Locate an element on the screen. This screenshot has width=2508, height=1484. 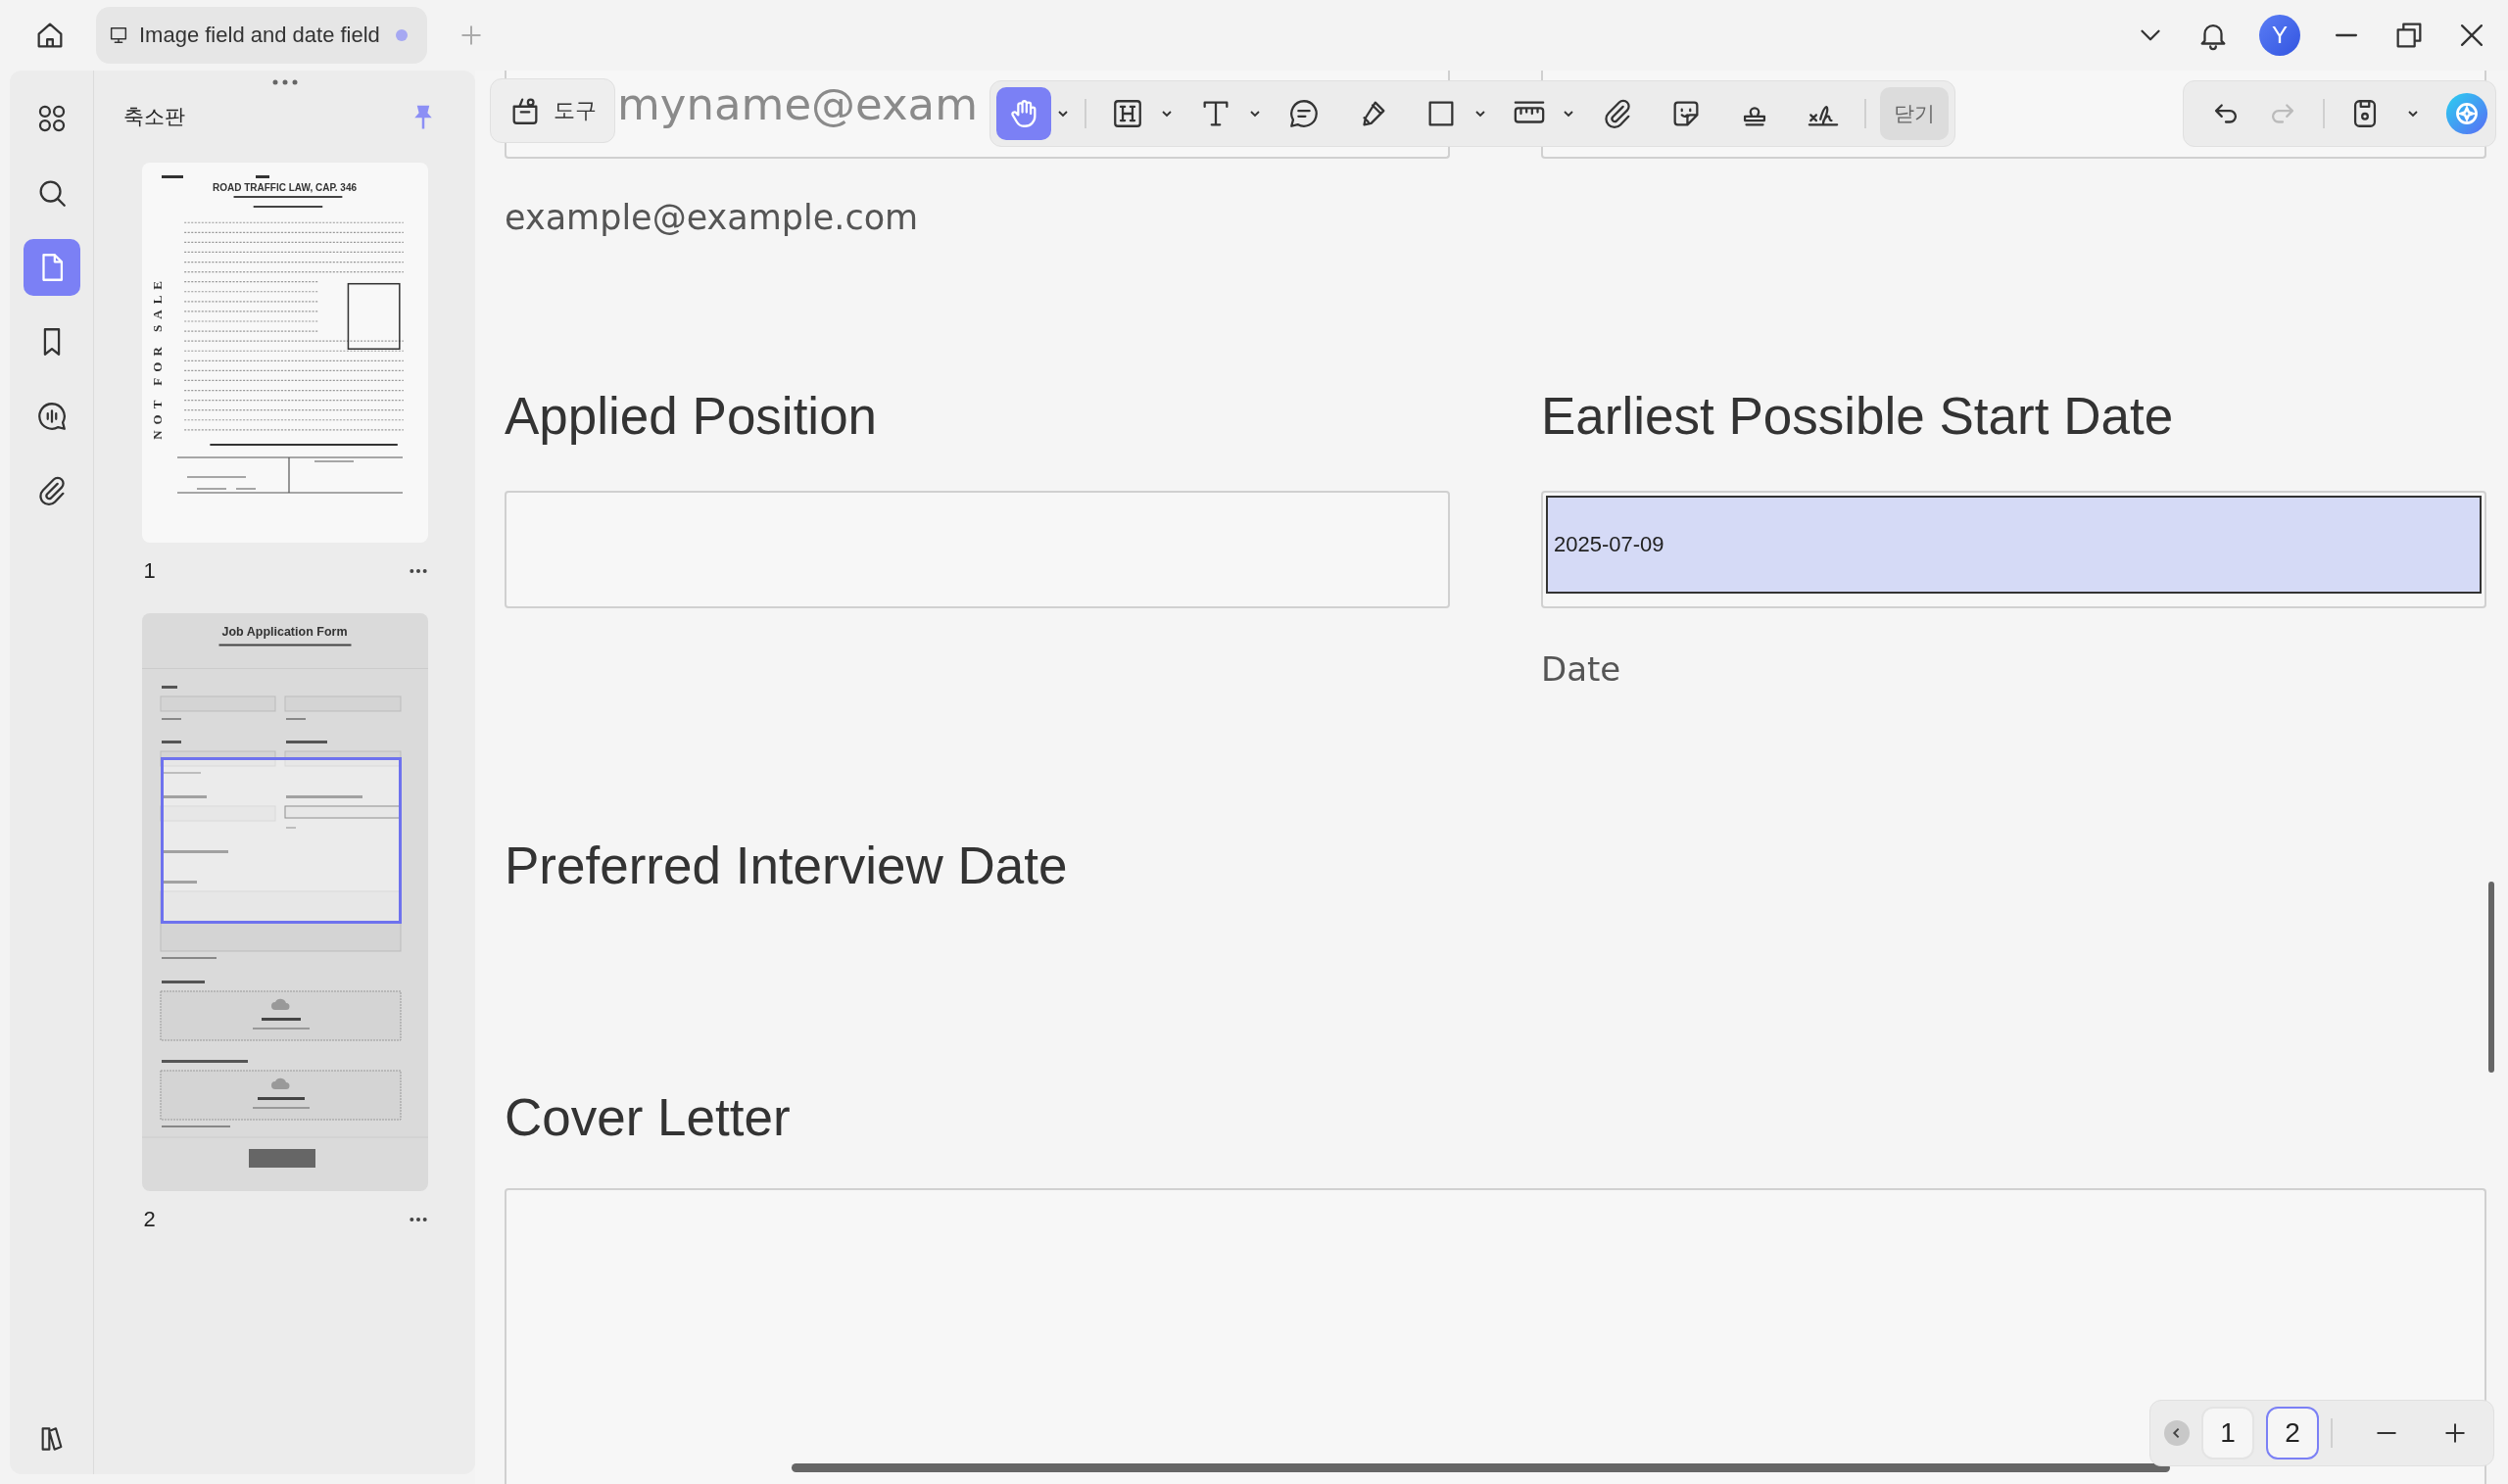
vertical-scrollbar is located at coordinates (2491, 977).